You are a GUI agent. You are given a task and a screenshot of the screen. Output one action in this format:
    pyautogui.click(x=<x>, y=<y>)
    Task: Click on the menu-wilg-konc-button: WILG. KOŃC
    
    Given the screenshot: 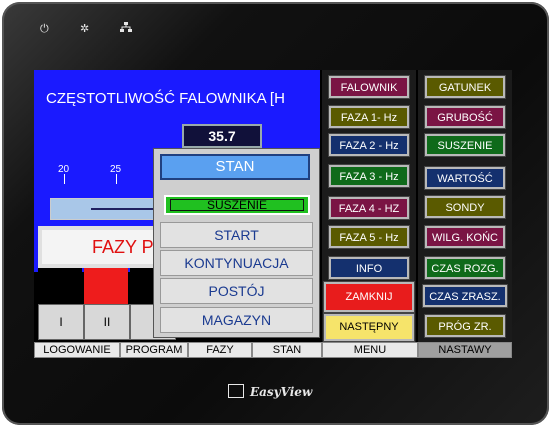 What is the action you would take?
    pyautogui.click(x=465, y=237)
    